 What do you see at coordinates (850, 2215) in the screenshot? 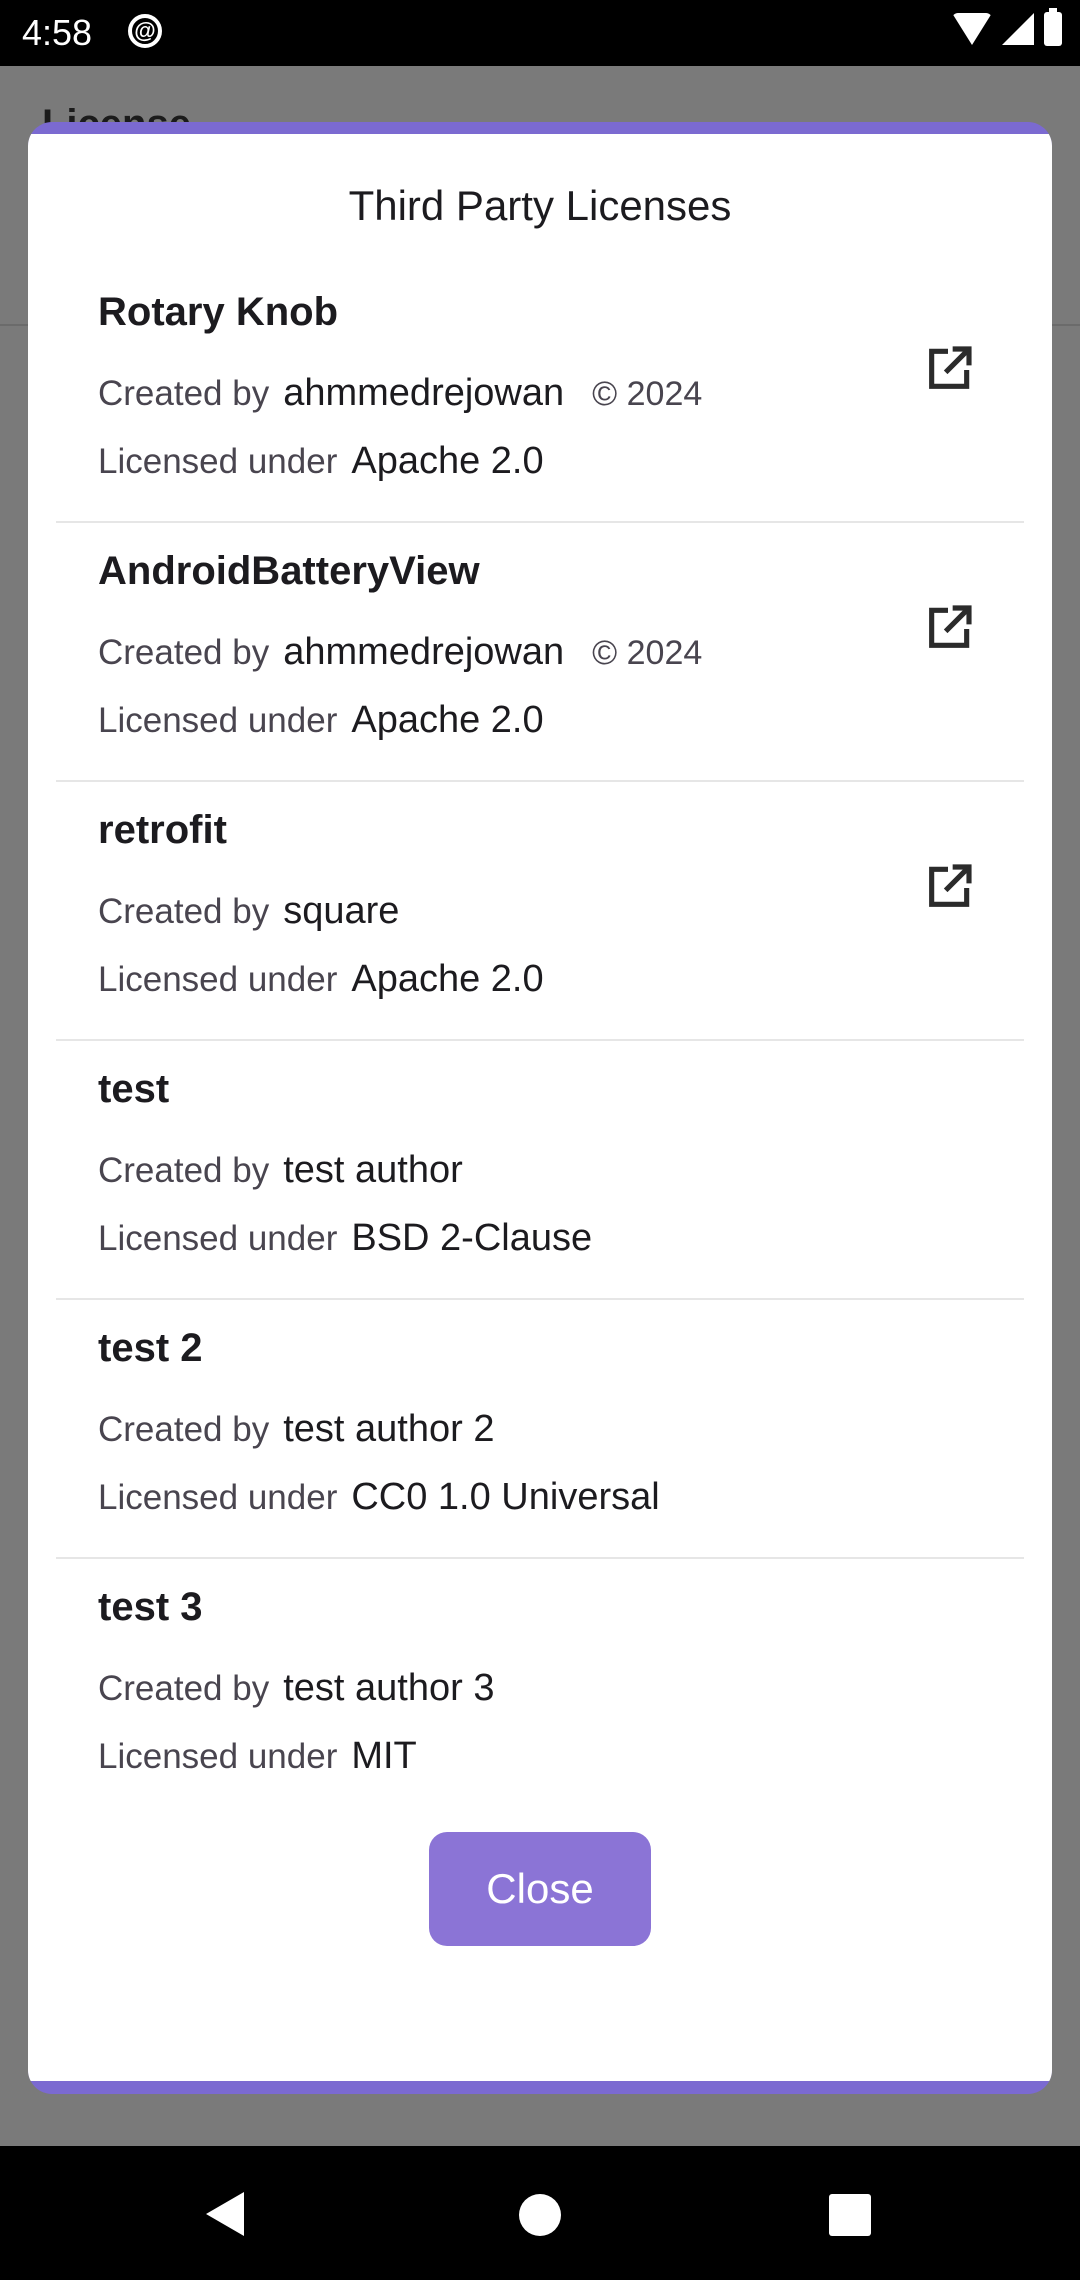
I see `recents-icon` at bounding box center [850, 2215].